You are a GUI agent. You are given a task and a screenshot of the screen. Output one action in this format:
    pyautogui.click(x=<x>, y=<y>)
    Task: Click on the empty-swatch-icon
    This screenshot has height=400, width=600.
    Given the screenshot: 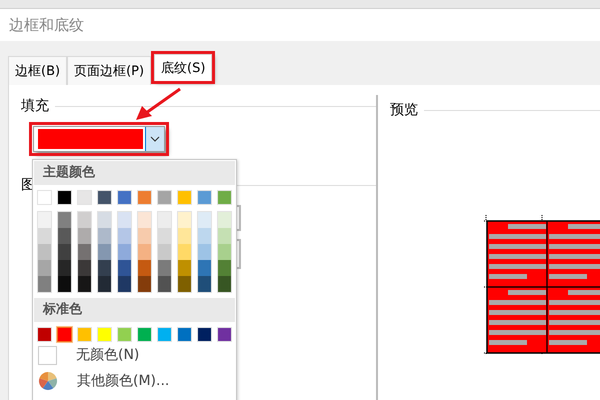 What is the action you would take?
    pyautogui.click(x=47, y=355)
    